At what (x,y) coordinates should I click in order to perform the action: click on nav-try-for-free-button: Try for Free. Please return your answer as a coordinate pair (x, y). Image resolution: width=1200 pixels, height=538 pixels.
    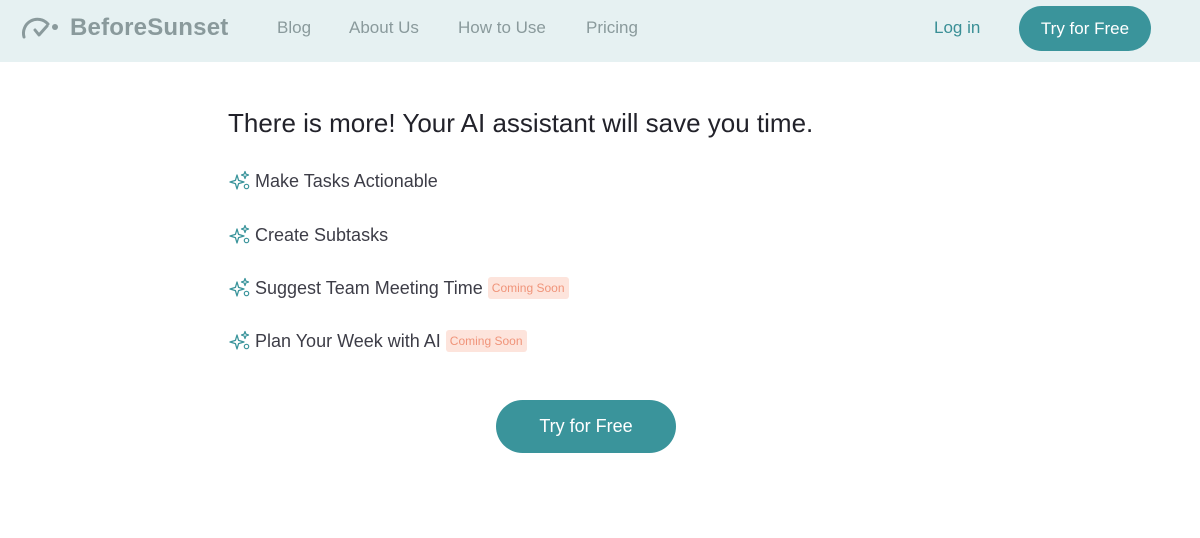
    Looking at the image, I should click on (1085, 28).